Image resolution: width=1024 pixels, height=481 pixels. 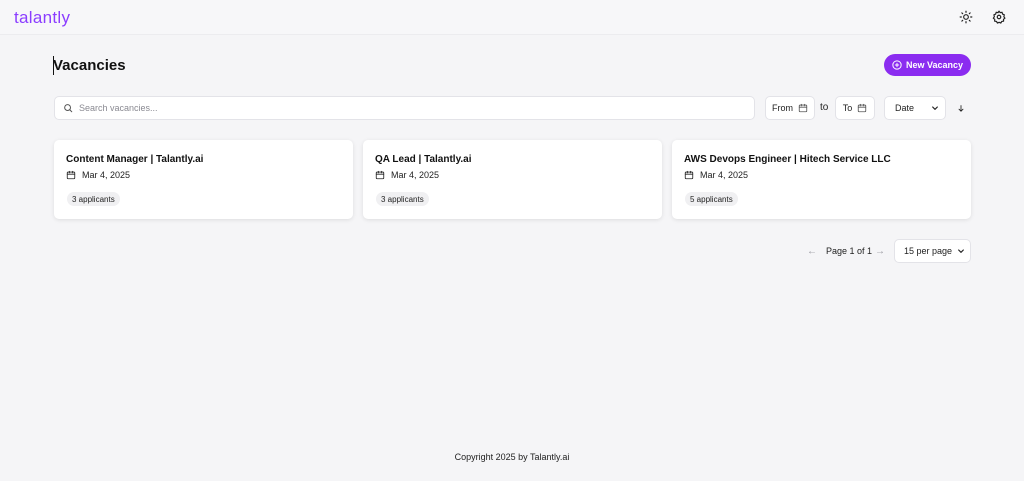 I want to click on sort-value: Date, so click(x=905, y=108).